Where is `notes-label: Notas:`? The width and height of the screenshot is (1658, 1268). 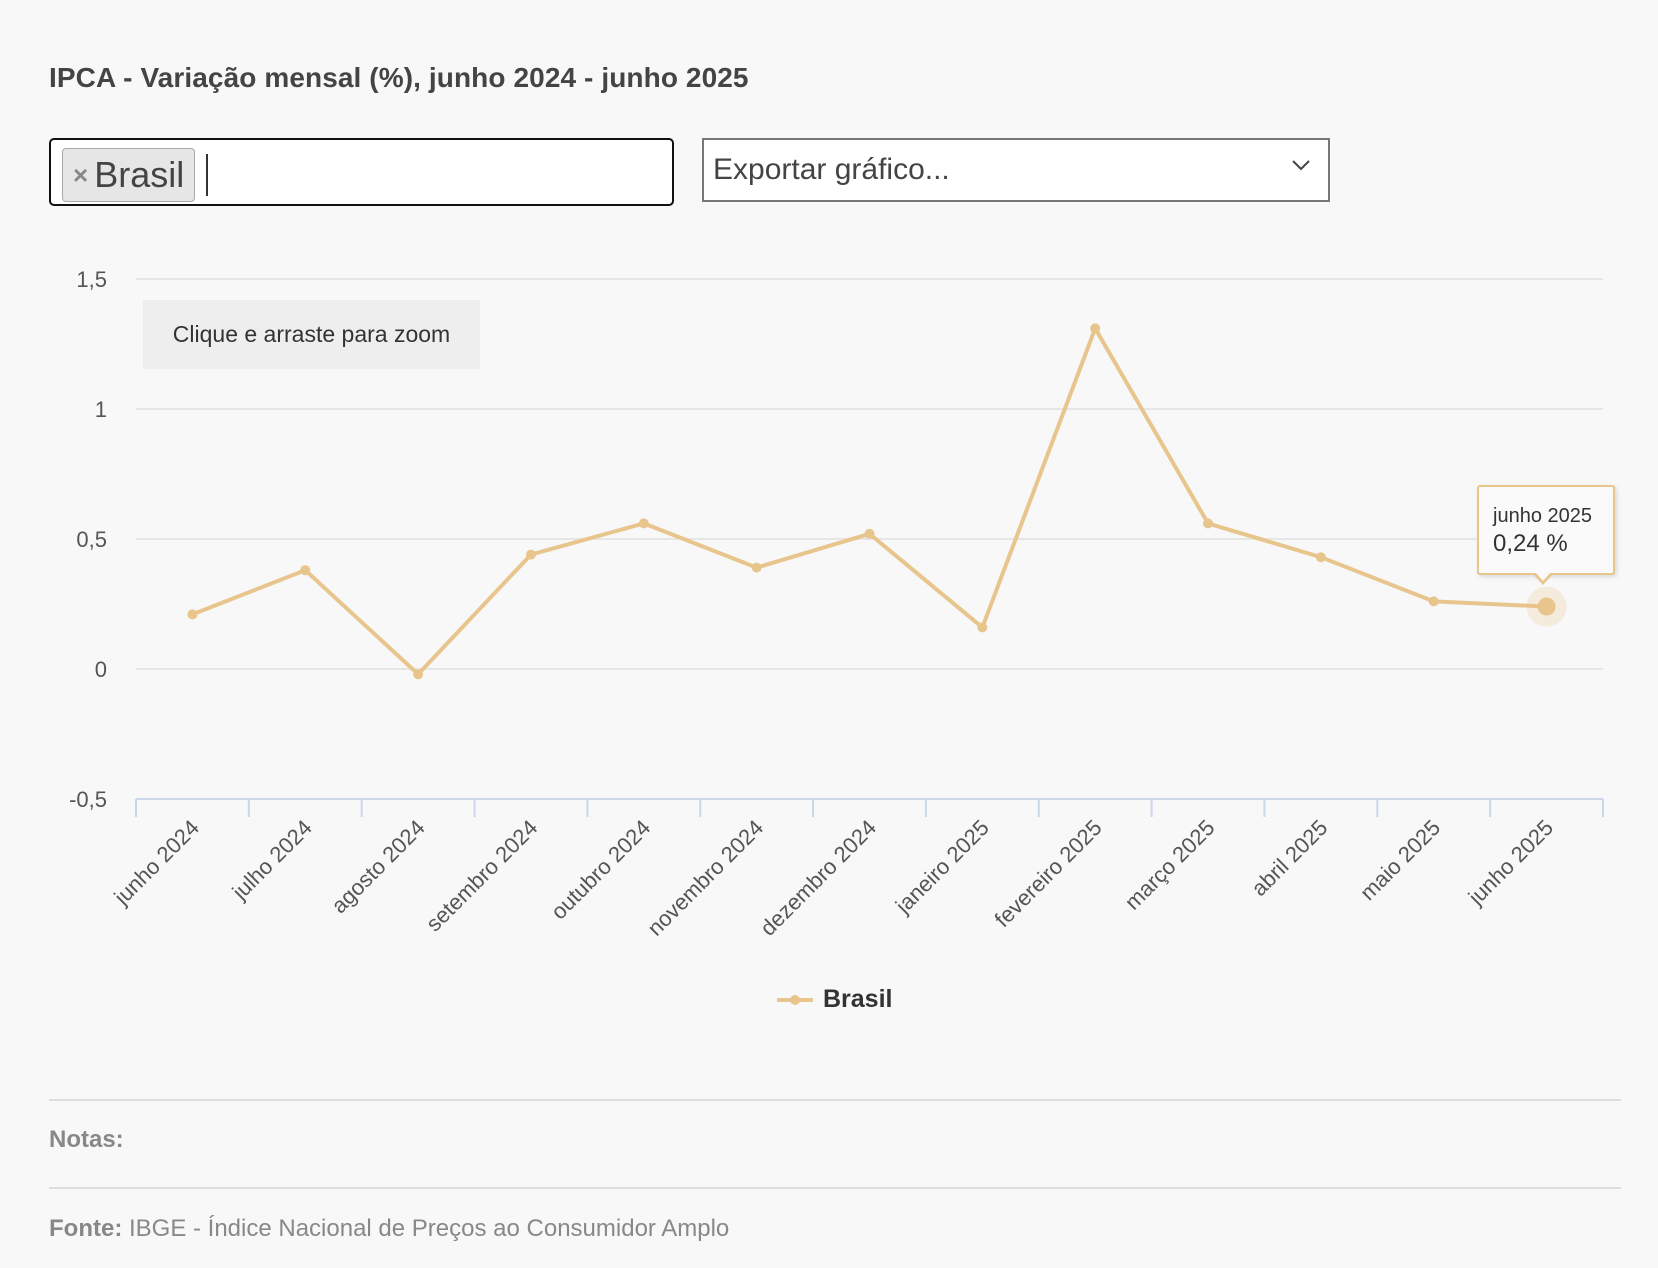 notes-label: Notas: is located at coordinates (86, 1139).